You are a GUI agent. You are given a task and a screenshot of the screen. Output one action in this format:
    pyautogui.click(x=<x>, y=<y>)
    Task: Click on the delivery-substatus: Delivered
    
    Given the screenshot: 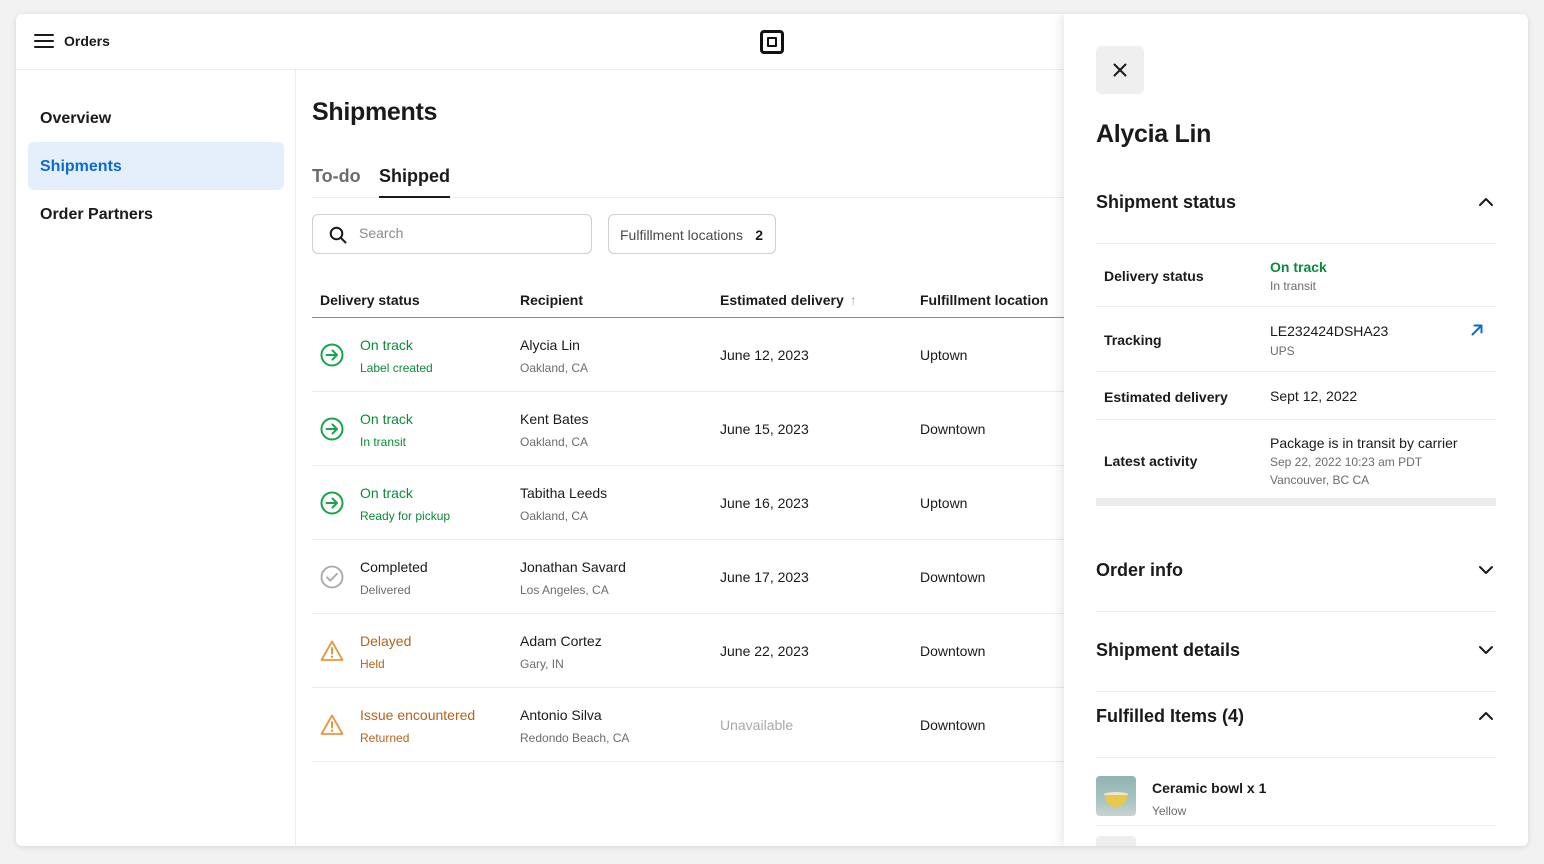 What is the action you would take?
    pyautogui.click(x=385, y=590)
    